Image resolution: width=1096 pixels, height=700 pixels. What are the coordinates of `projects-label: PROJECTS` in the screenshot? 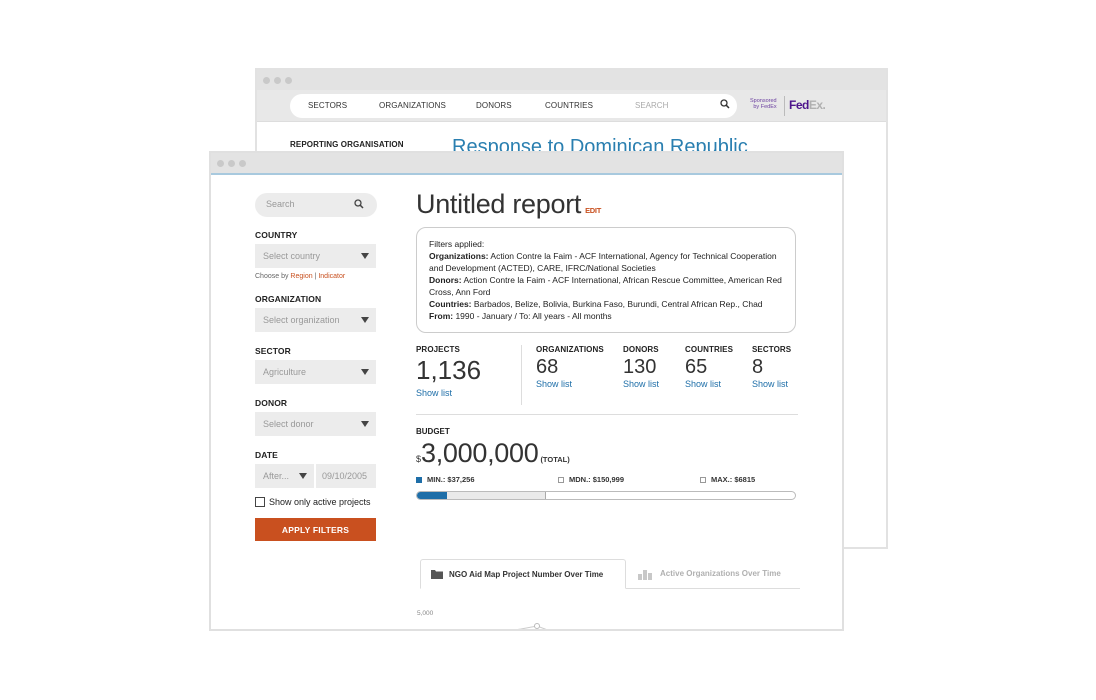 It's located at (438, 349).